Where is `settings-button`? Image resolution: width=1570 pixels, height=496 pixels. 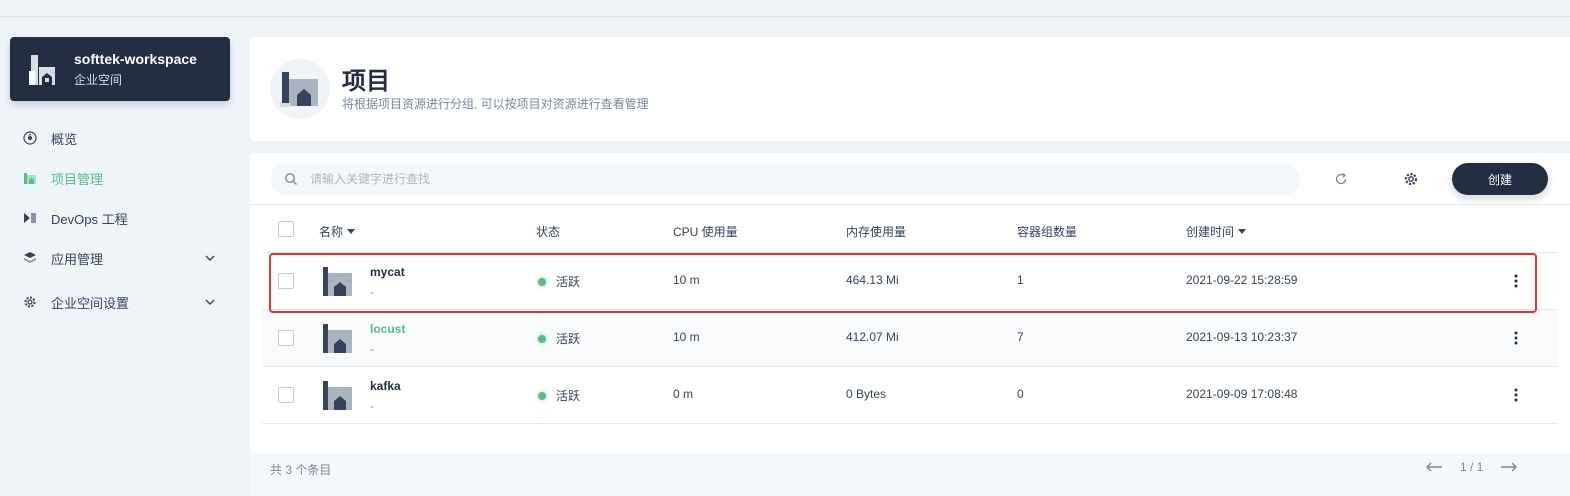 settings-button is located at coordinates (1411, 179).